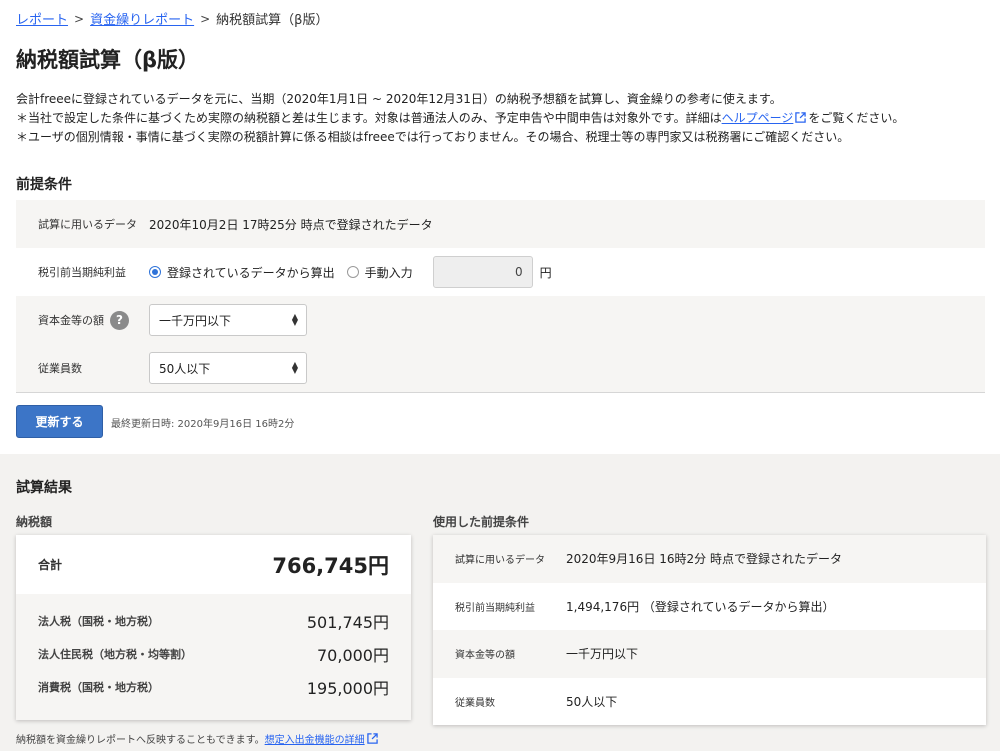  I want to click on tax-item-inhabitant: 法人住民税（地方税・均等割） 70,000円, so click(213, 655).